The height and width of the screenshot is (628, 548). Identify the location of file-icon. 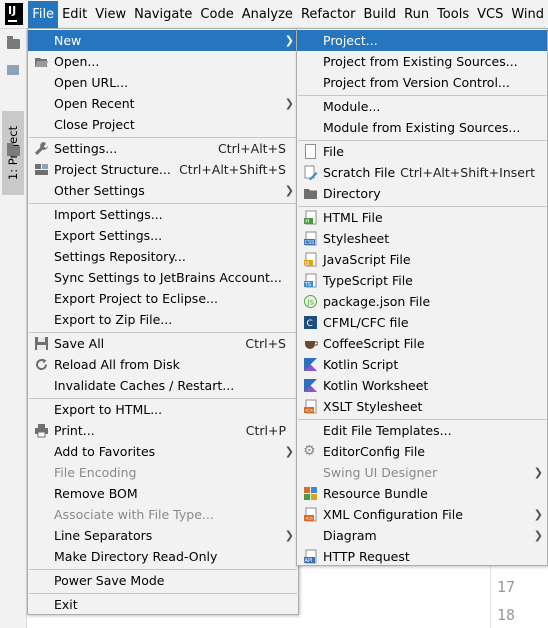
(310, 151).